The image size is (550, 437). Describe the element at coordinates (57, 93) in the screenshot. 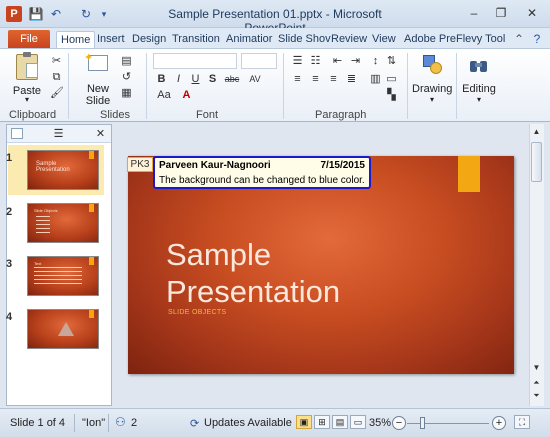

I see `format-painter-icon: 🖌` at that location.